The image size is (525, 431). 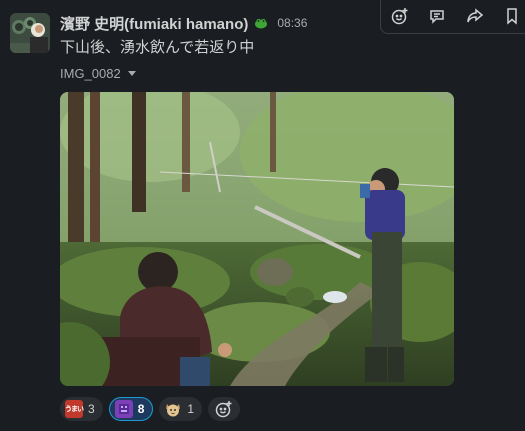 I want to click on attachment-filename-label: IMG_0082, so click(x=90, y=73).